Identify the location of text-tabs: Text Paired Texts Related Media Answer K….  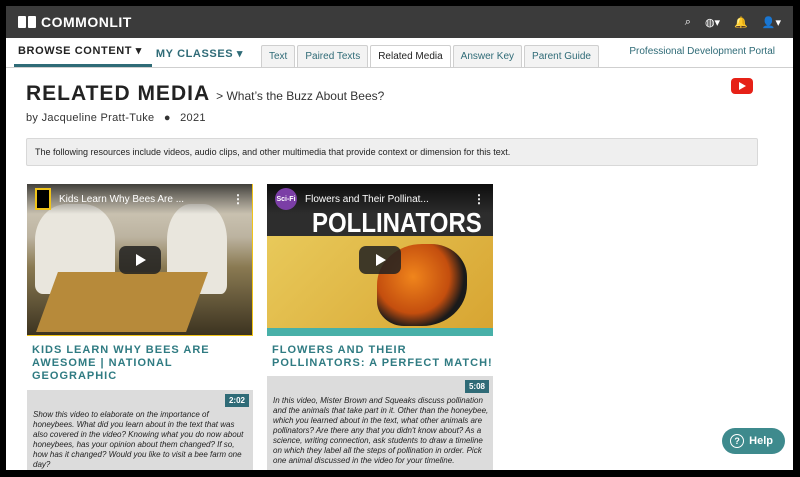
(430, 56).